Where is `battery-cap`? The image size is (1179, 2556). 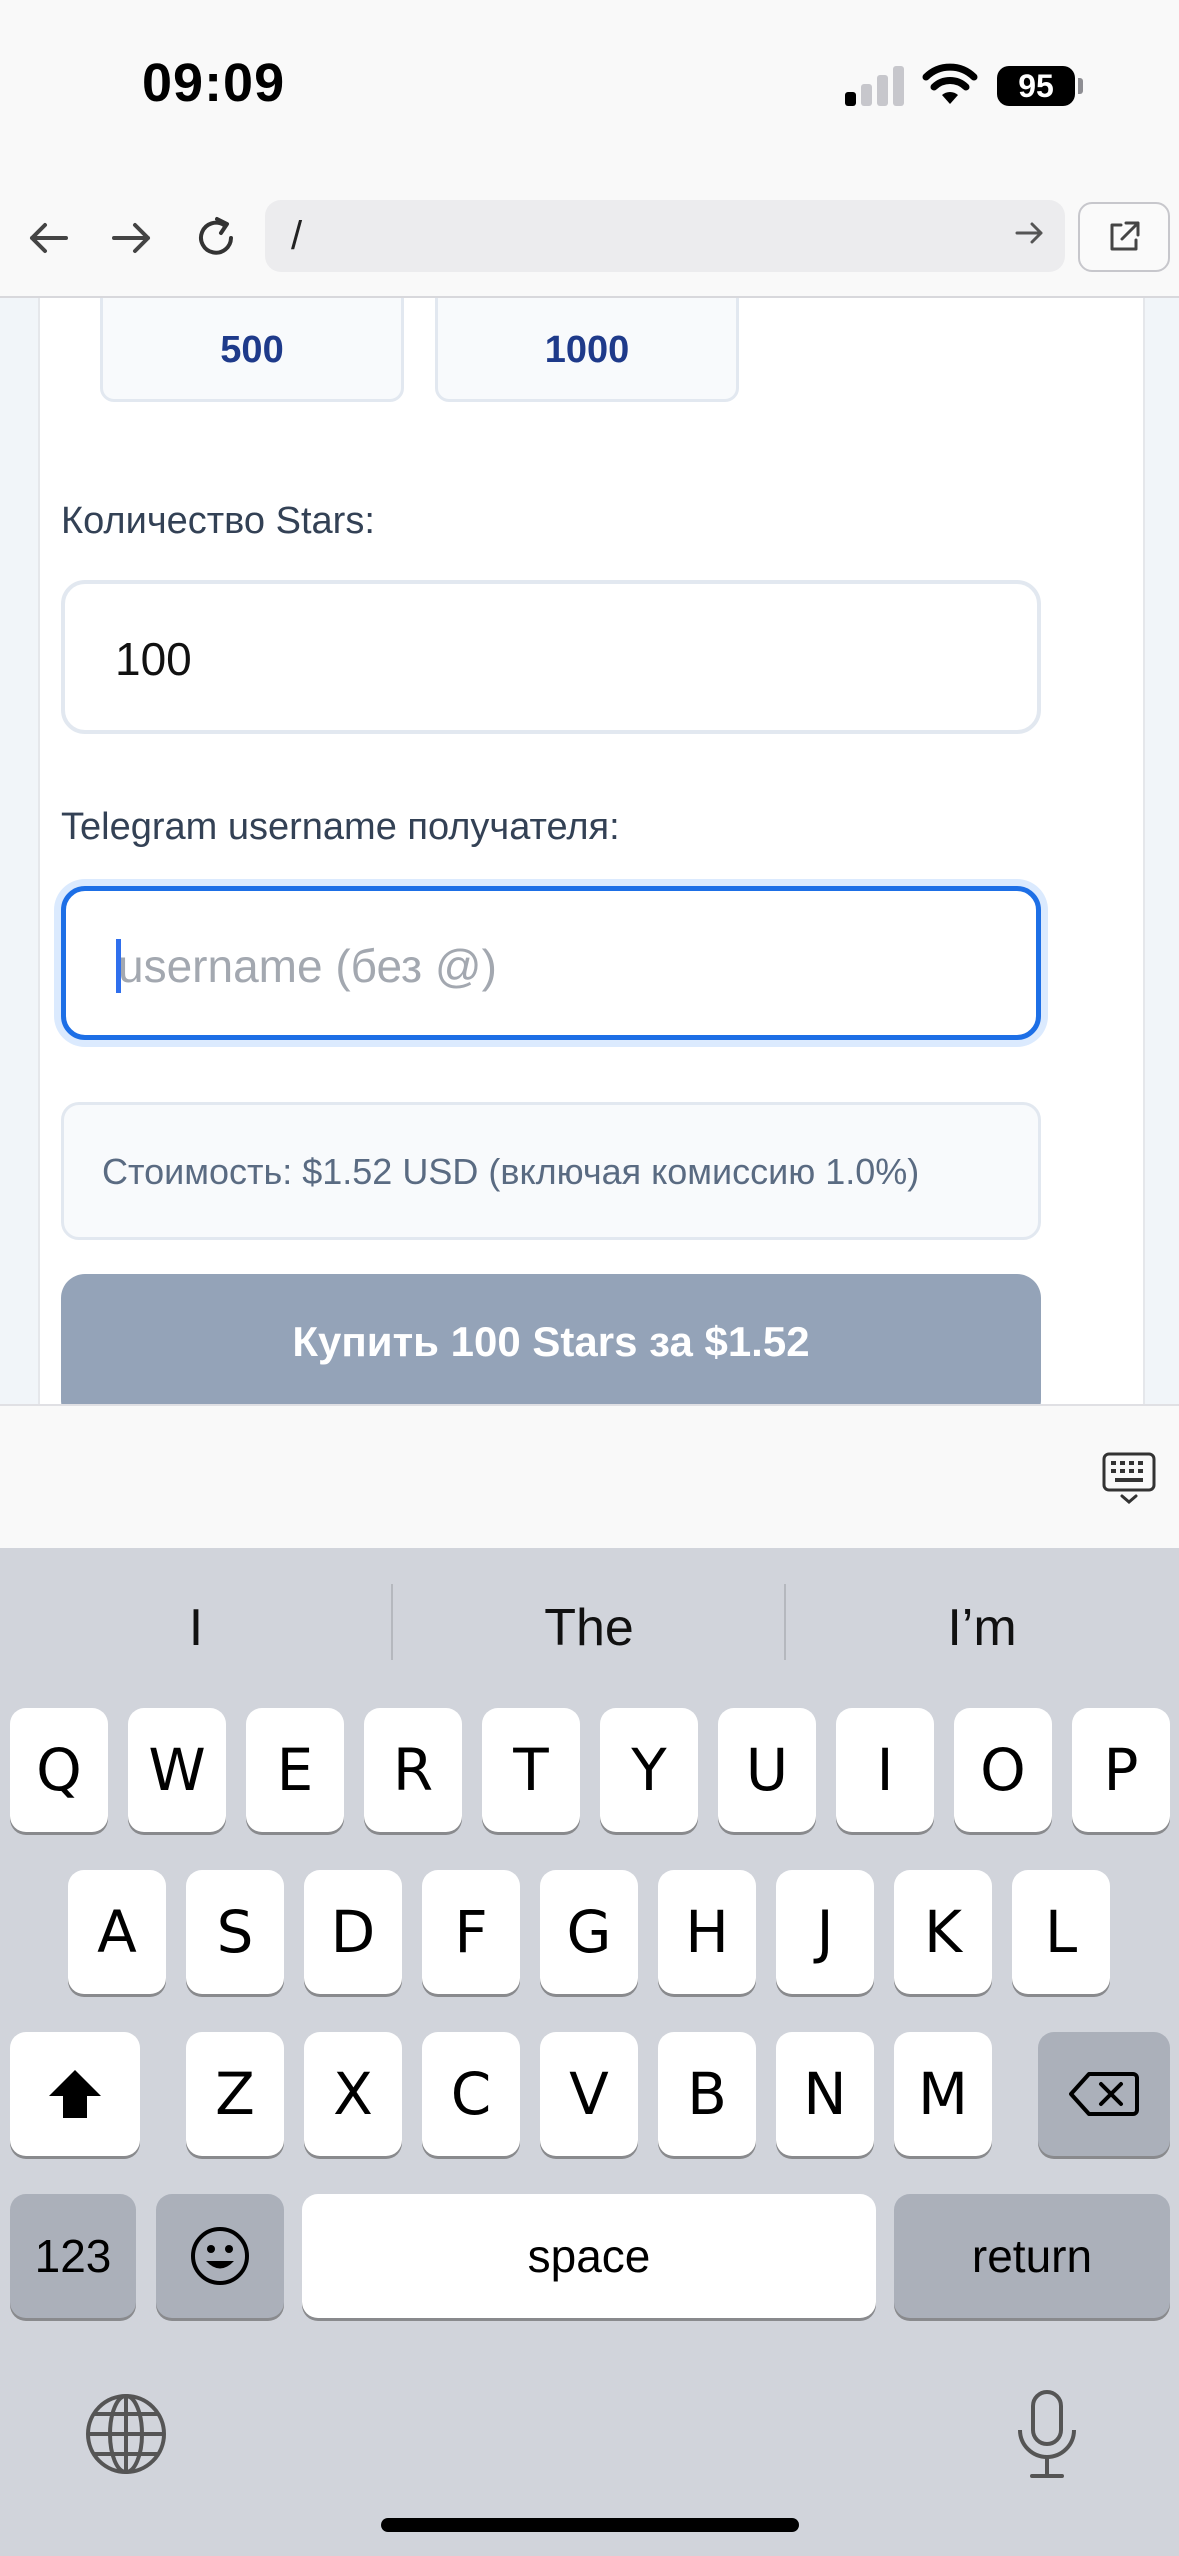
battery-cap is located at coordinates (1080, 86).